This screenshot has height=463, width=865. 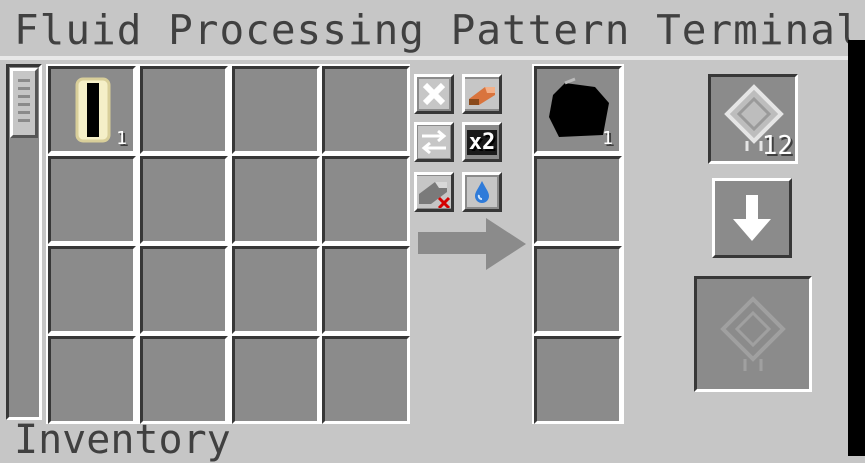 I want to click on clear-button, so click(x=434, y=94).